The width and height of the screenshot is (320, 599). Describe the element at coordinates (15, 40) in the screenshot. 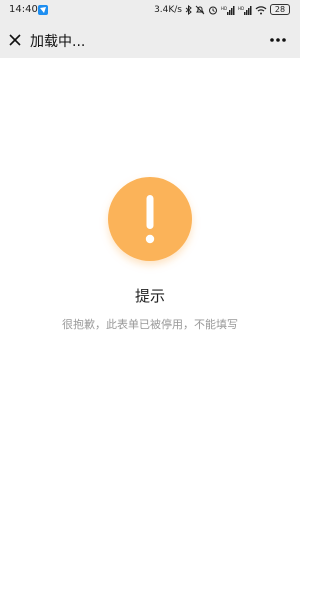

I see `close-icon` at that location.